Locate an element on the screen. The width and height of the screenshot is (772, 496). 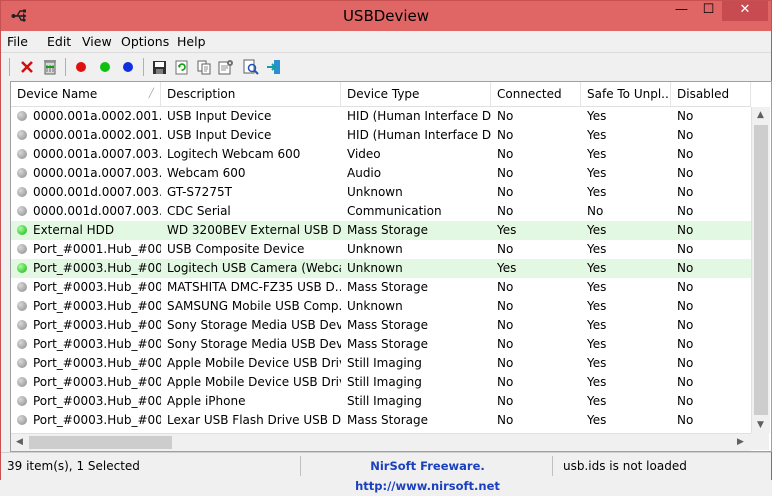
horizontal-scrollbar: ◀ ▶ is located at coordinates (381, 442).